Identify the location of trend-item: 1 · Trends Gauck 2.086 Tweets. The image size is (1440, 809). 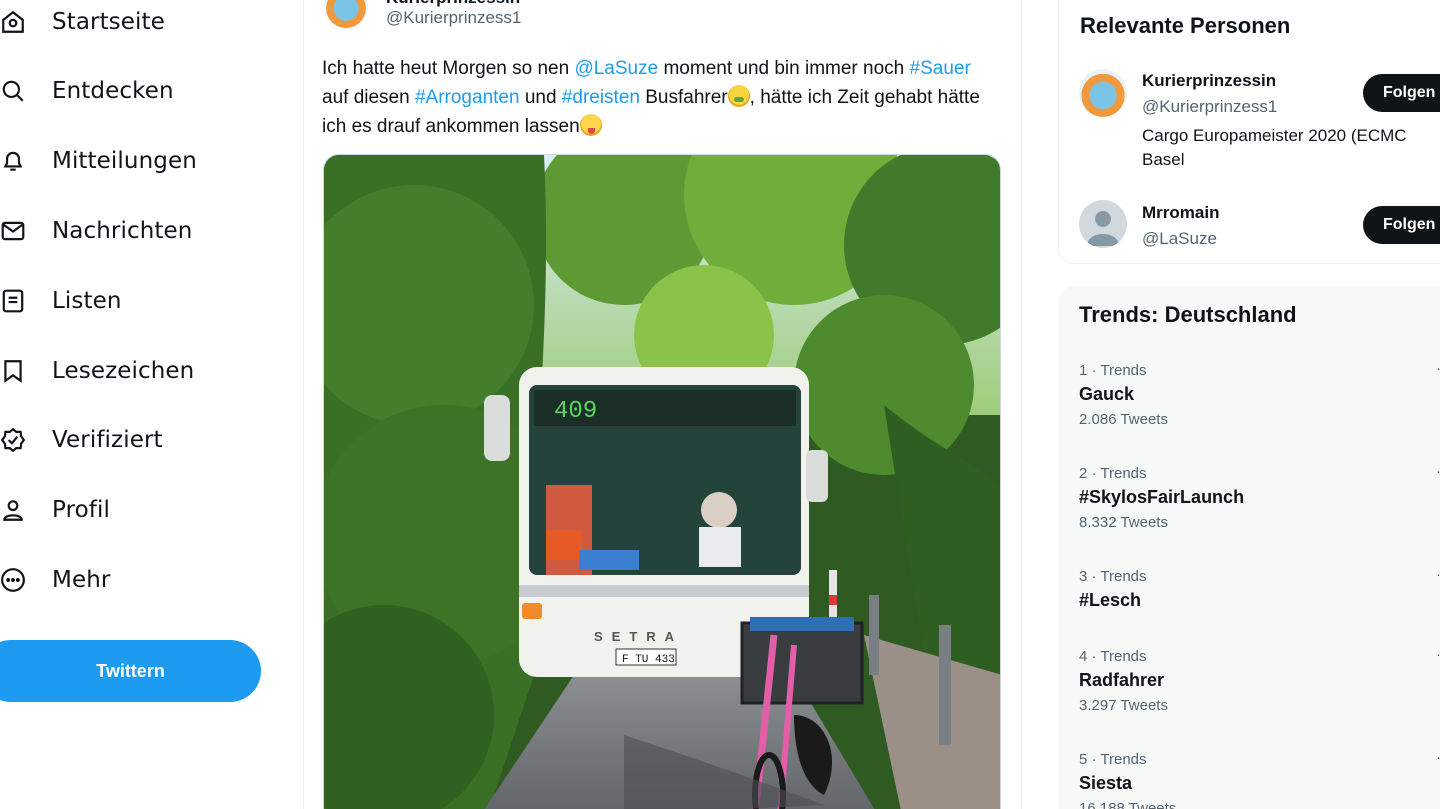
(1259, 407).